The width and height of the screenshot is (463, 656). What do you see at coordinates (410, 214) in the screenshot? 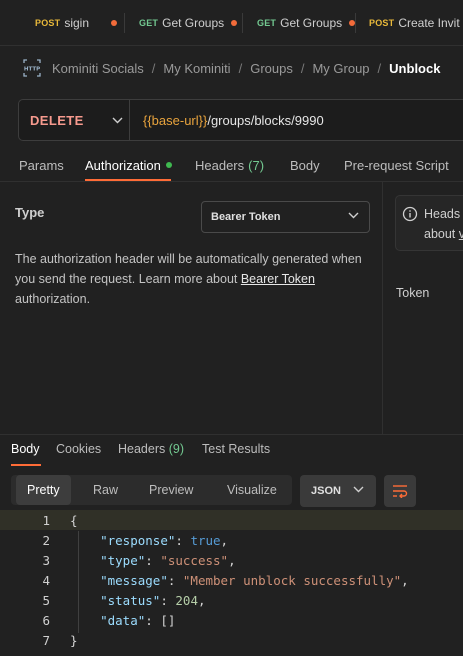
I see `info-icon` at bounding box center [410, 214].